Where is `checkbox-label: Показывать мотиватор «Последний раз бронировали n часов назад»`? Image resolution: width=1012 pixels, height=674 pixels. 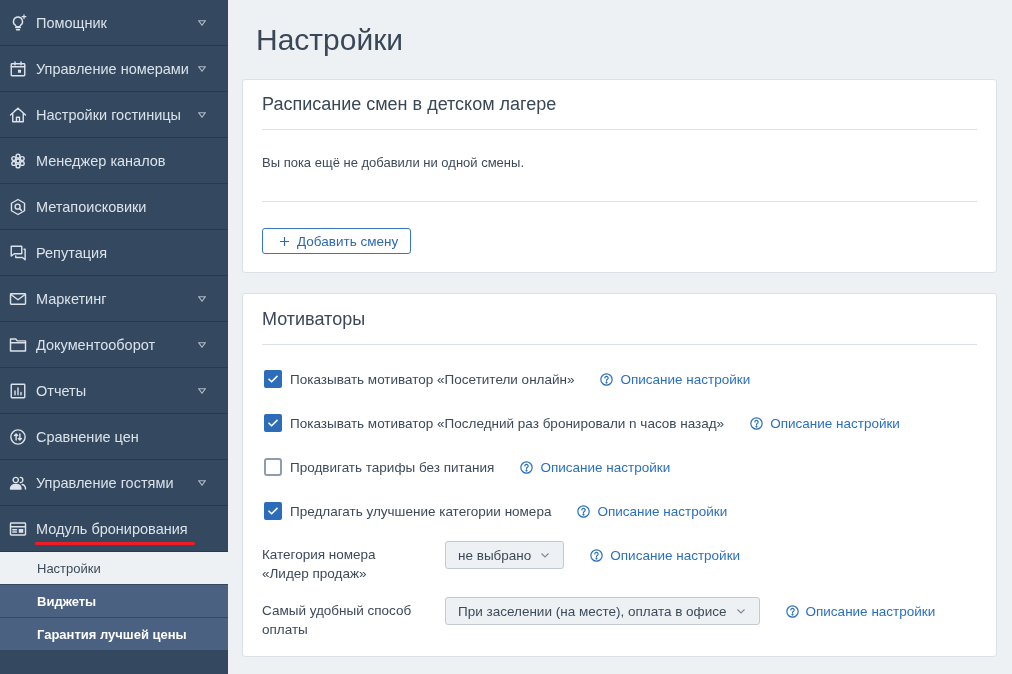 checkbox-label: Показывать мотиватор «Последний раз бронировали n часов назад» is located at coordinates (507, 423).